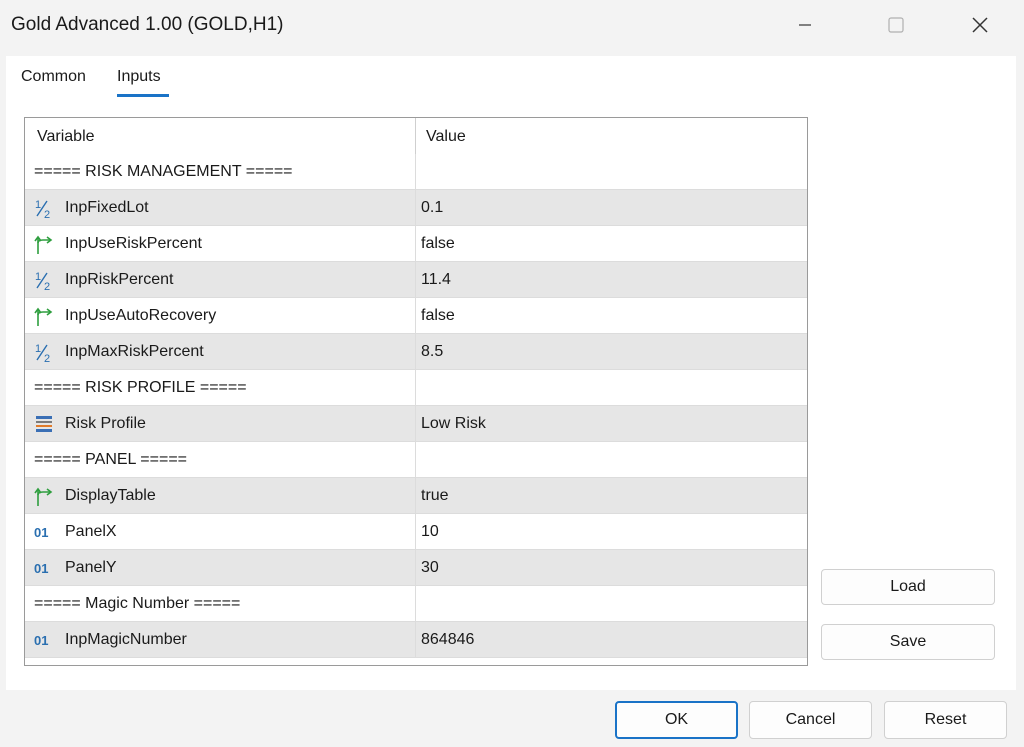 The width and height of the screenshot is (1024, 747). I want to click on section-row: ===== RISK PROFILE =====, so click(416, 388).